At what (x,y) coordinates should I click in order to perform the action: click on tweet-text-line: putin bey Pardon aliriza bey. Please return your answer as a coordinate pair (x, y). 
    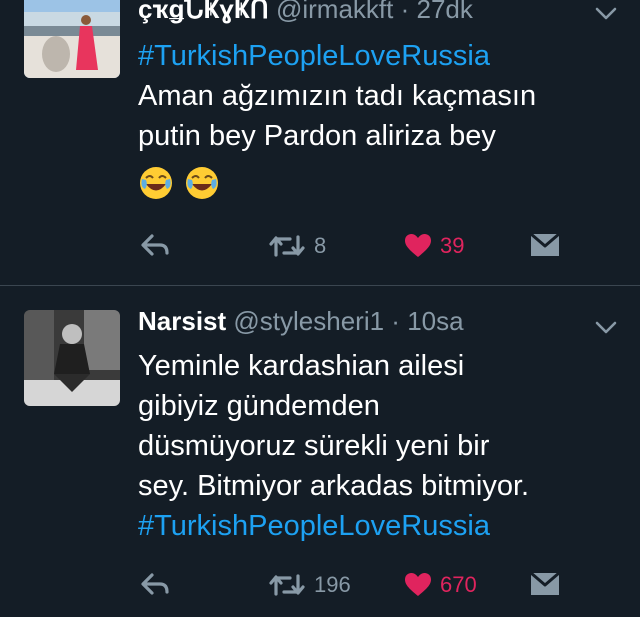
    Looking at the image, I should click on (317, 136).